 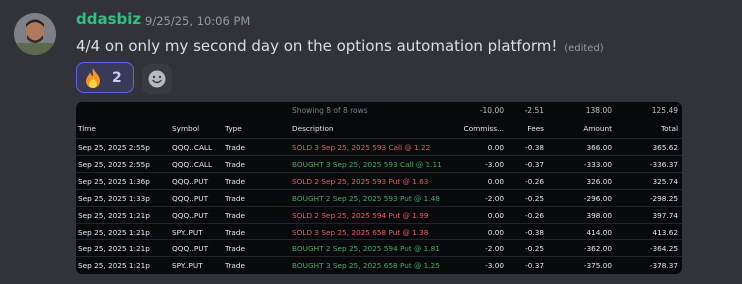 I want to click on cell-description: BOUGHT 2 Sep 25, 2025 594 Put @ 1.81, so click(x=366, y=249).